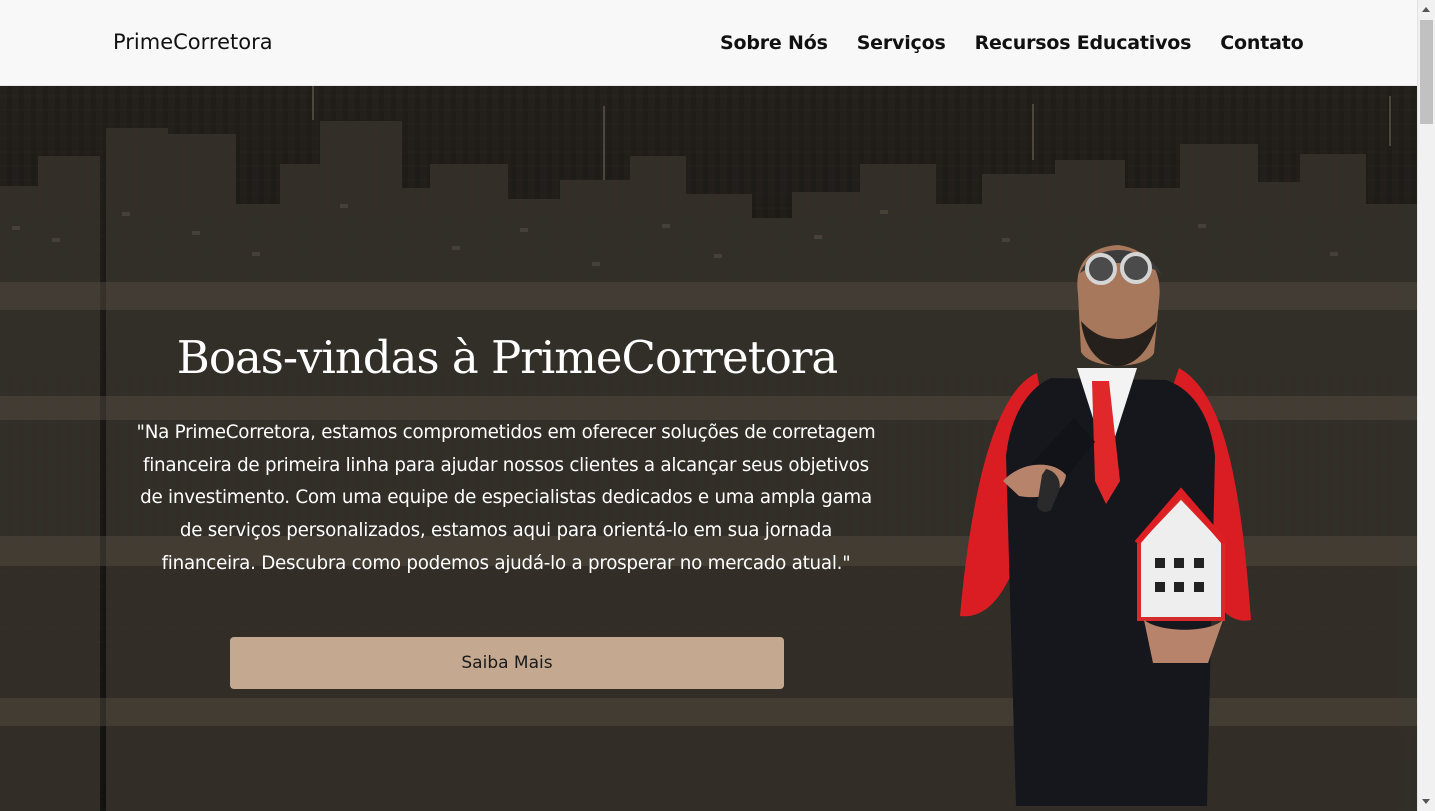  I want to click on businessman-holding-key-and-house-image, so click(1105, 525).